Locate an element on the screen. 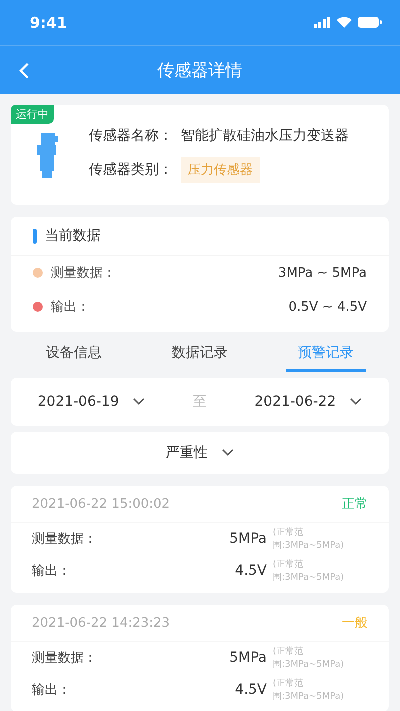  signal-icon is located at coordinates (322, 22).